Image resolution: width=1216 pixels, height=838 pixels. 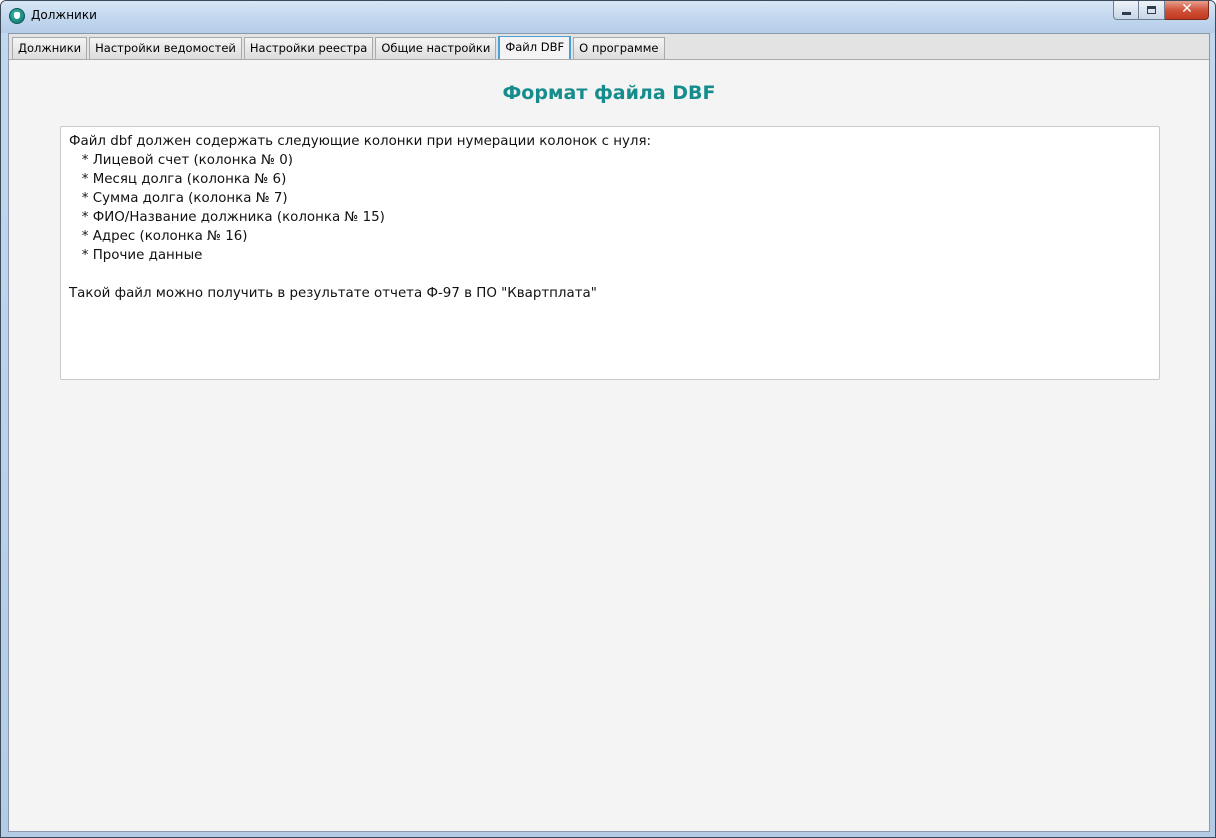 I want to click on tab-dbf-file: Файл DBF, so click(x=535, y=47).